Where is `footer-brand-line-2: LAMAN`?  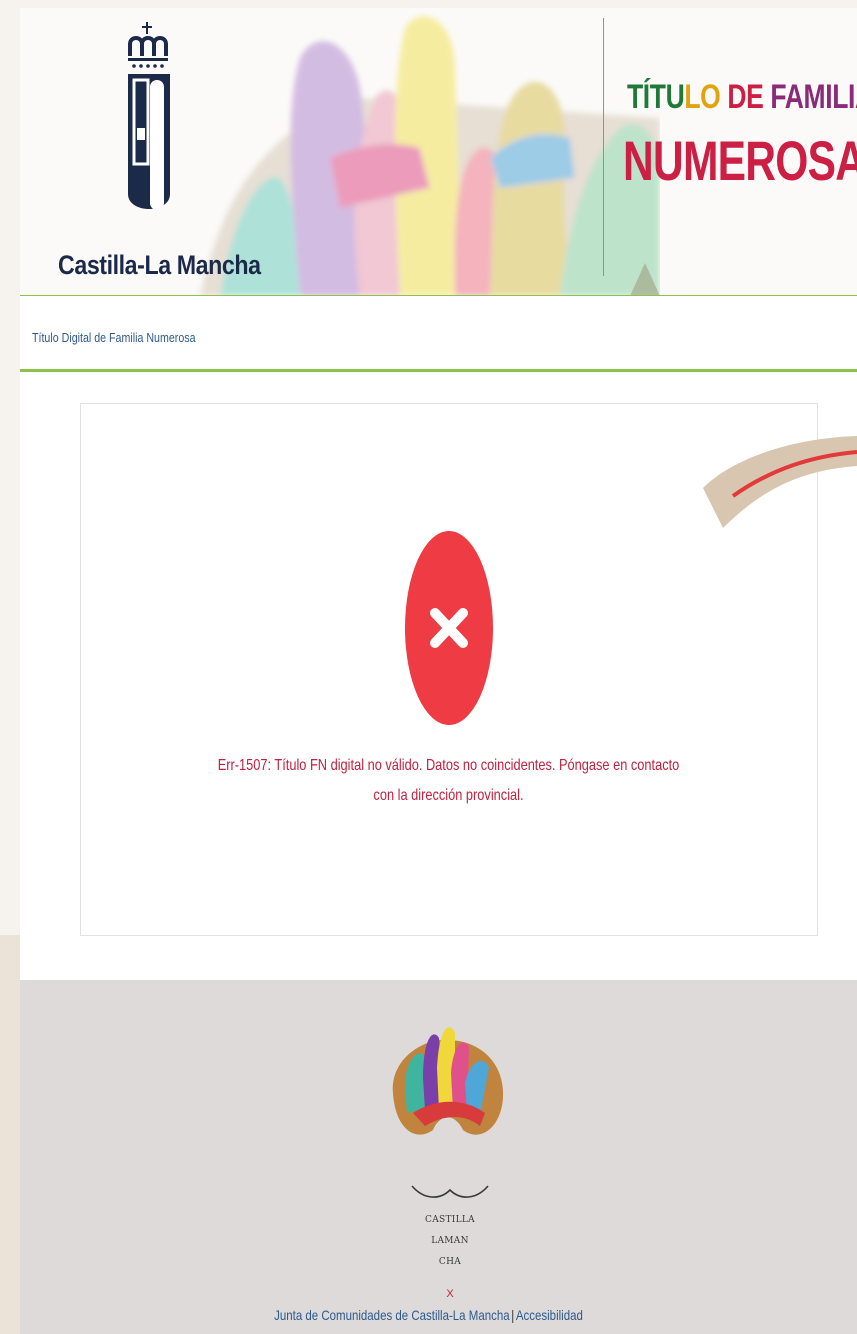
footer-brand-line-2: LAMAN is located at coordinates (450, 1241).